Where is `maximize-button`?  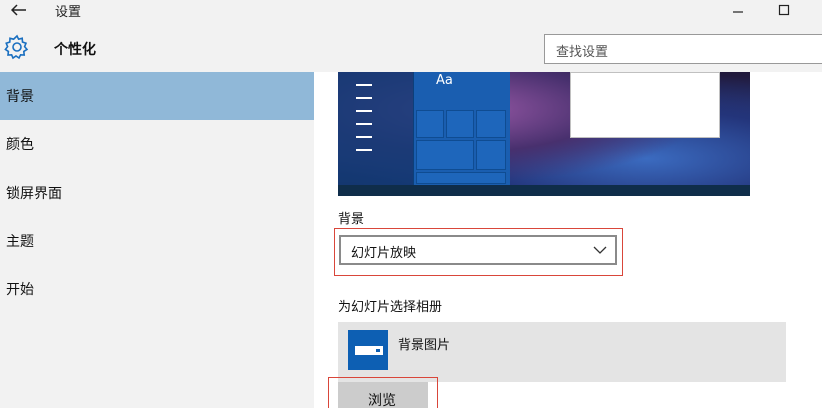
maximize-button is located at coordinates (784, 10).